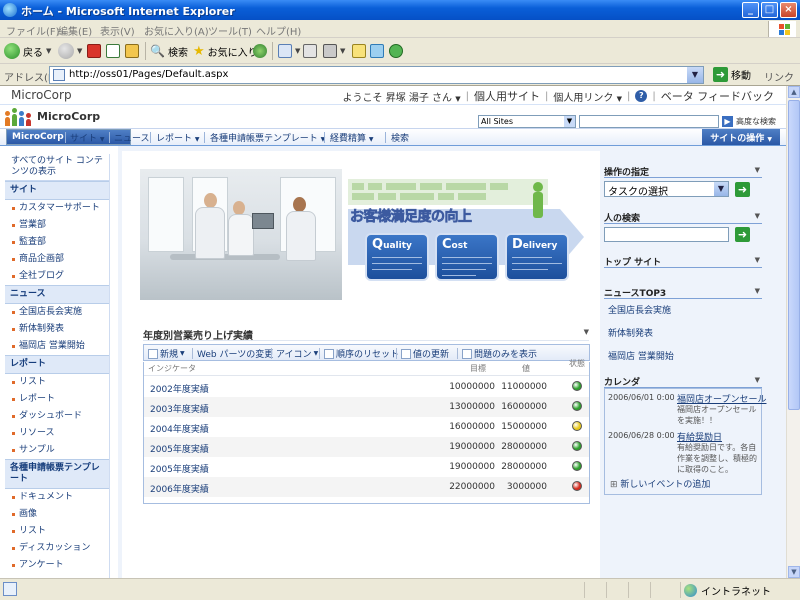 Image resolution: width=800 pixels, height=600 pixels. Describe the element at coordinates (297, 353) in the screenshot. I see `icon-menu-button: アイコン ▼` at that location.